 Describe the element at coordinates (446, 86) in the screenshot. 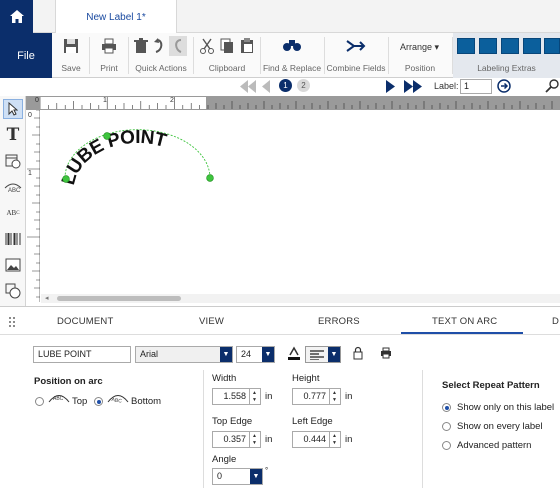

I see `label-caption: Label:` at that location.